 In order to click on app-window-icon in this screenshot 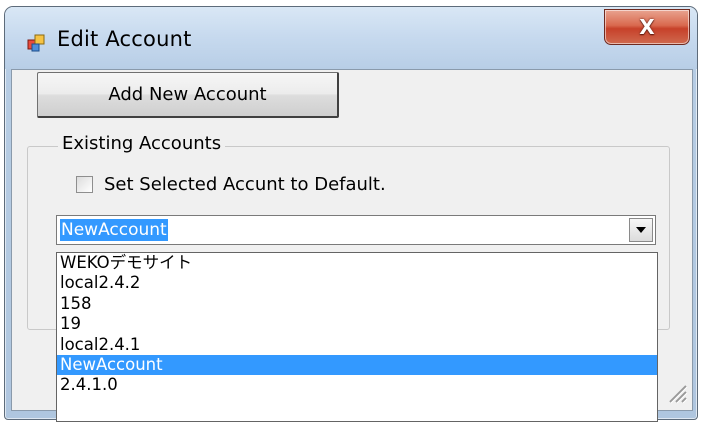, I will do `click(36, 43)`.